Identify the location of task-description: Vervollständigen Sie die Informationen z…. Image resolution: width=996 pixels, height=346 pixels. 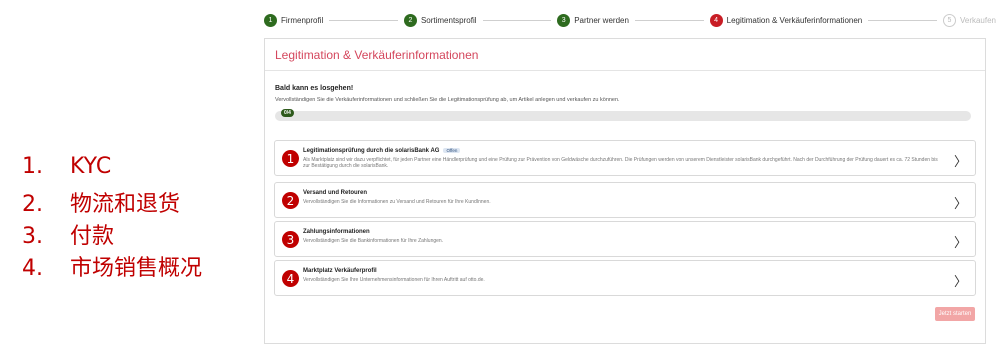
(397, 202).